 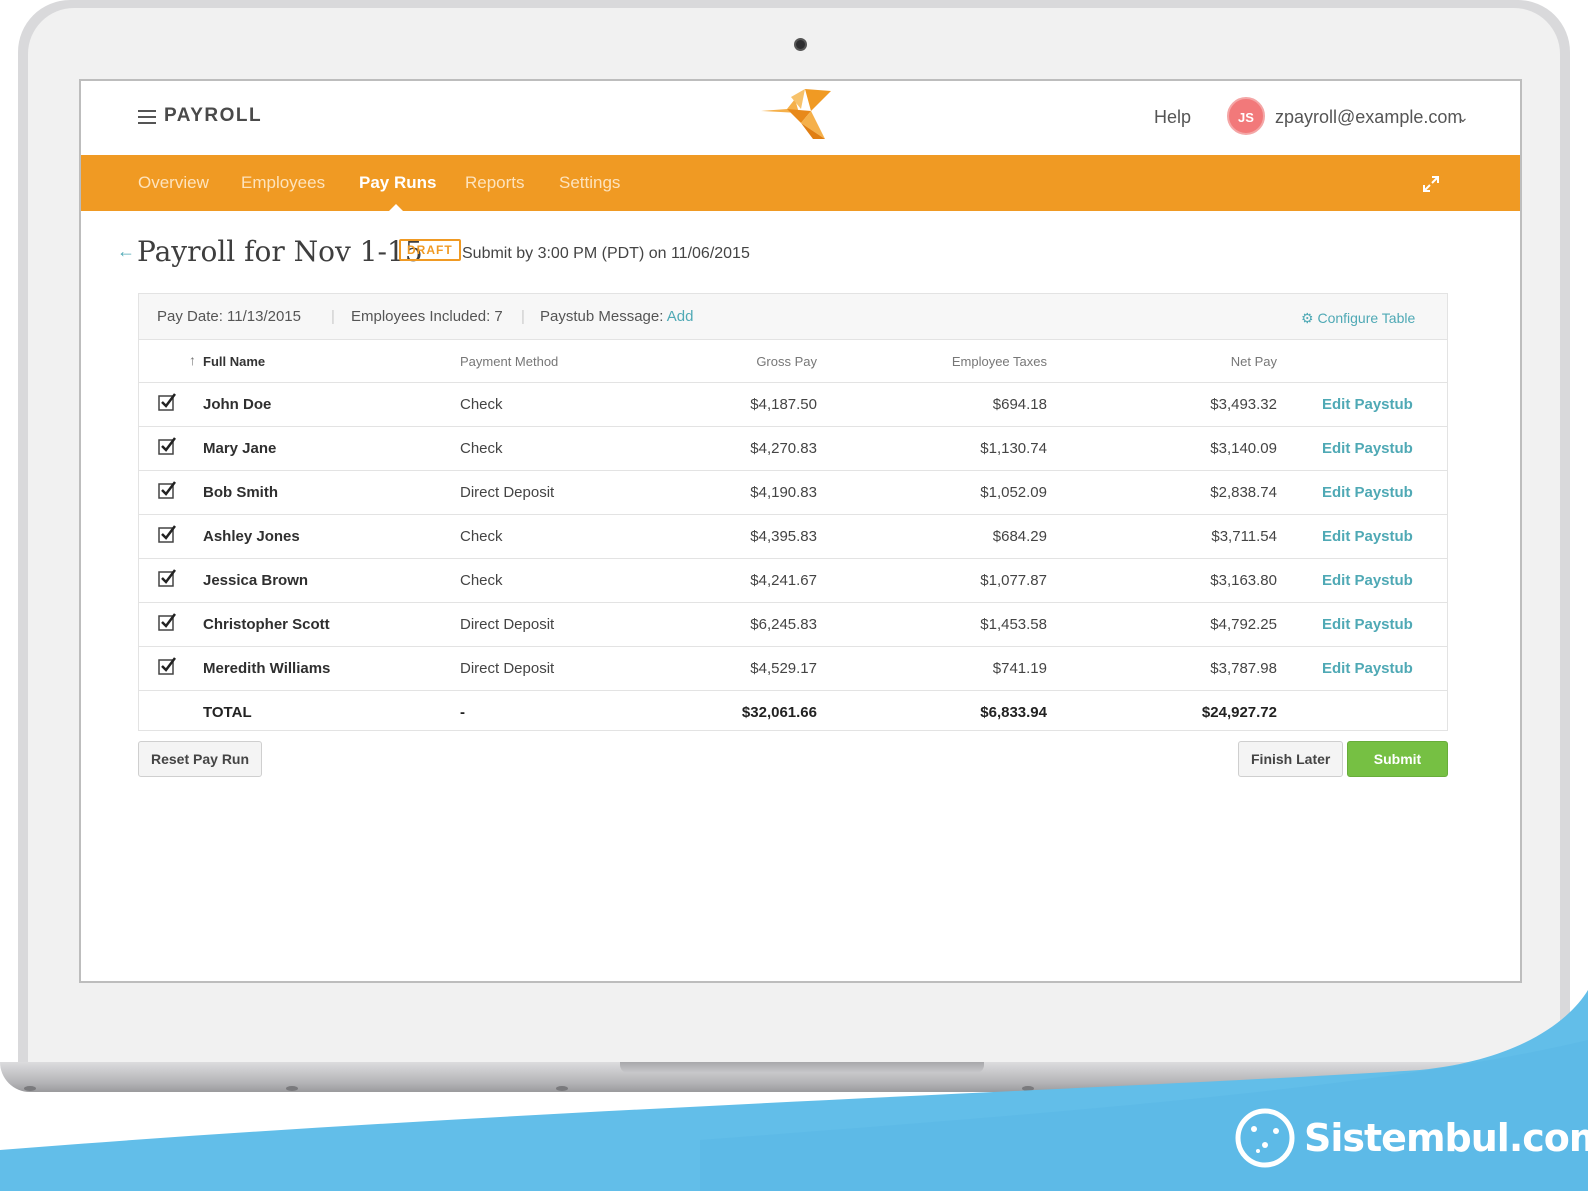 I want to click on net-pay: $3,140.09, so click(x=1243, y=448).